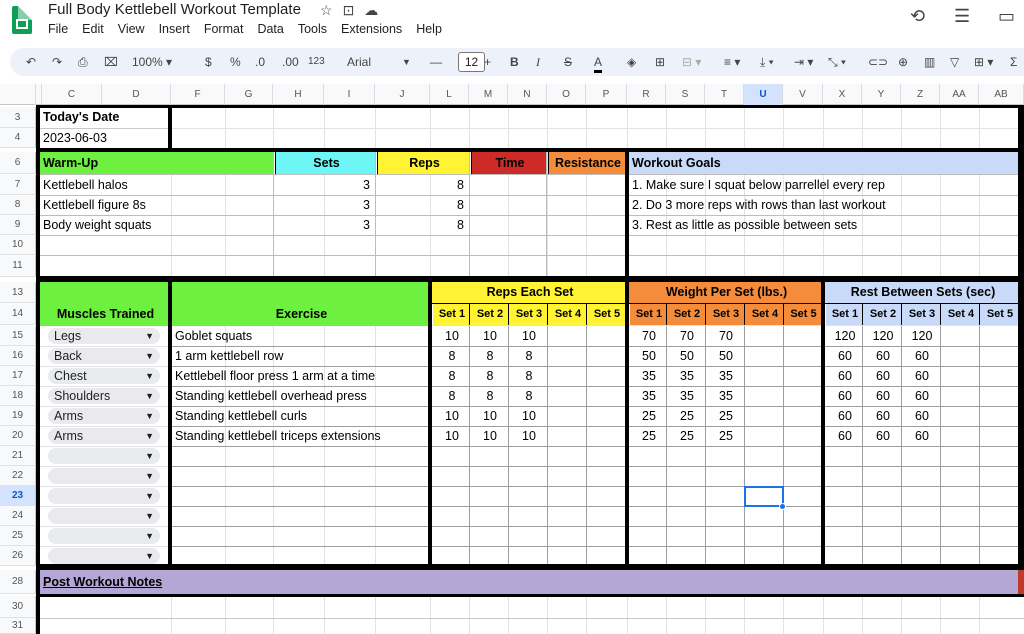 The height and width of the screenshot is (634, 1024). Describe the element at coordinates (326, 10) in the screenshot. I see `star-icon: ☆` at that location.